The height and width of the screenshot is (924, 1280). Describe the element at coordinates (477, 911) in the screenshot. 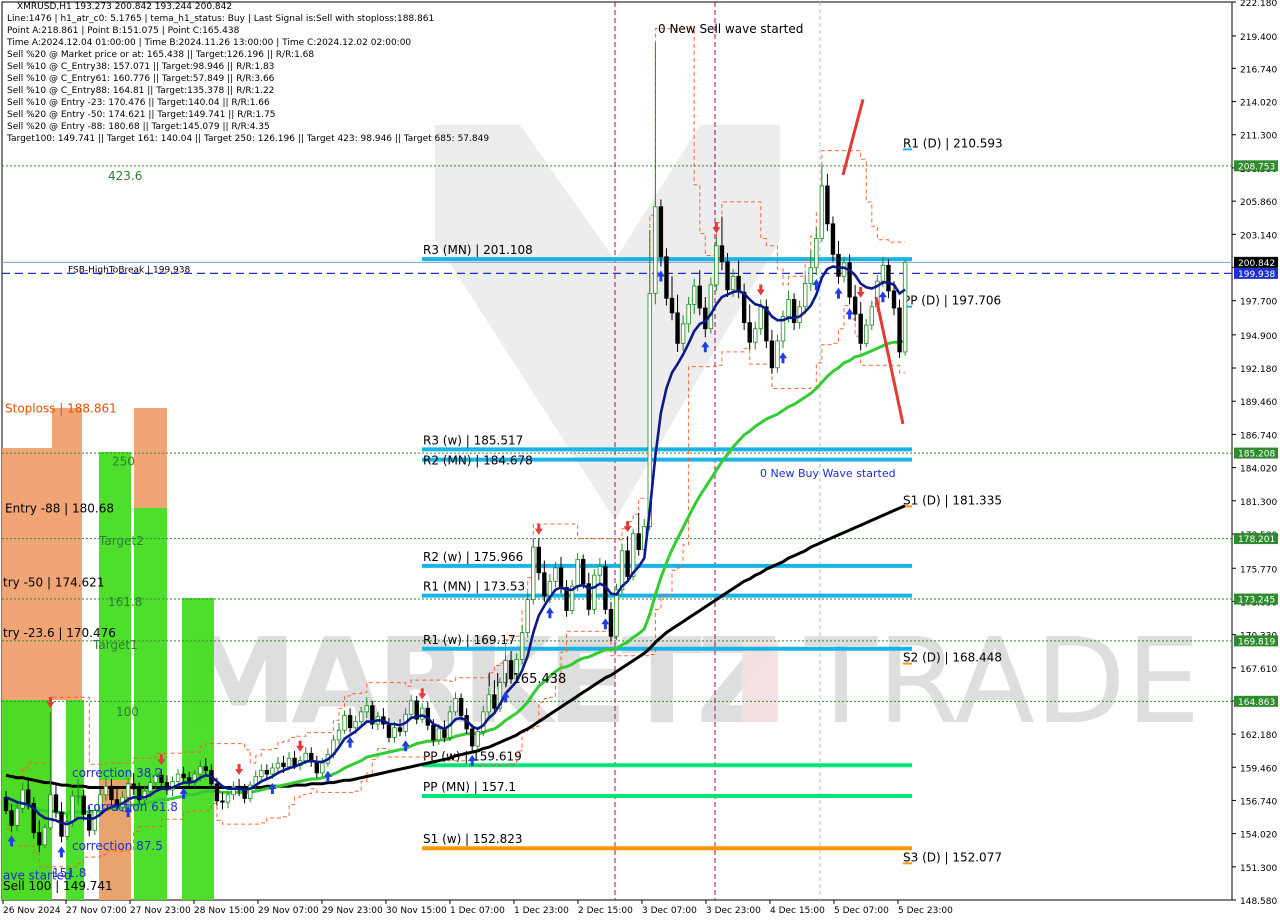

I see `x-tick-label: 1 Dec 07:00` at that location.